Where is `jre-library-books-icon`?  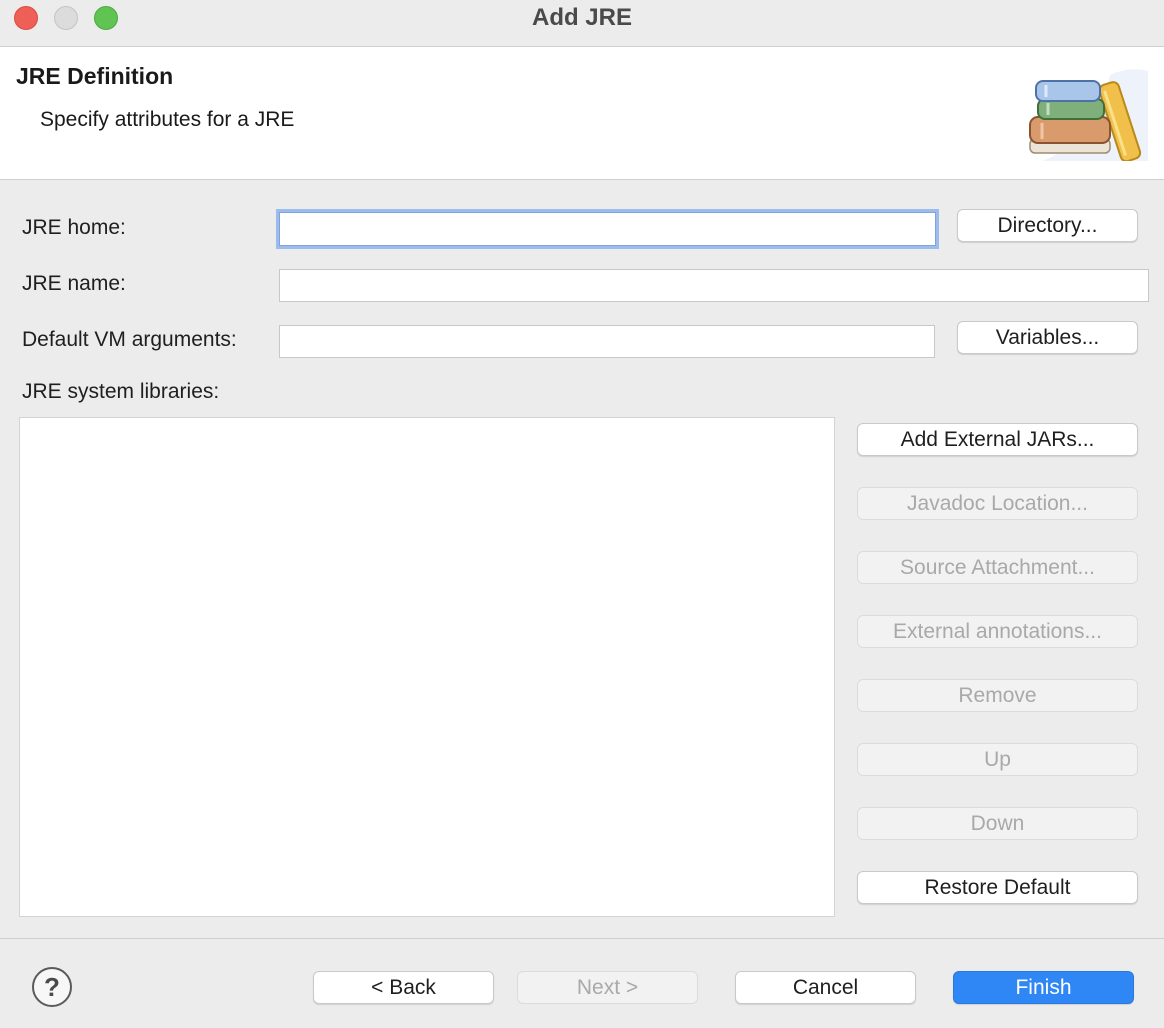 jre-library-books-icon is located at coordinates (1088, 115).